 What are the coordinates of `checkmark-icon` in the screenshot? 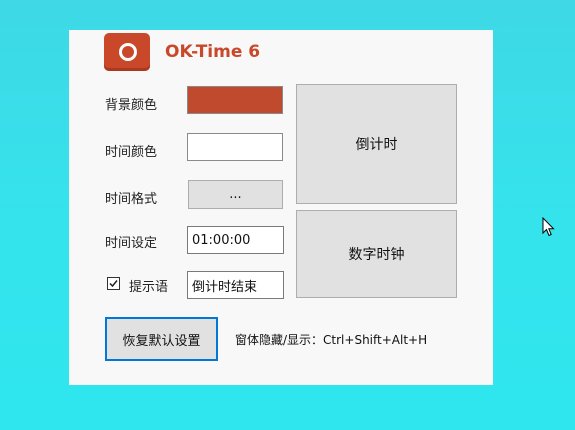 It's located at (113, 284).